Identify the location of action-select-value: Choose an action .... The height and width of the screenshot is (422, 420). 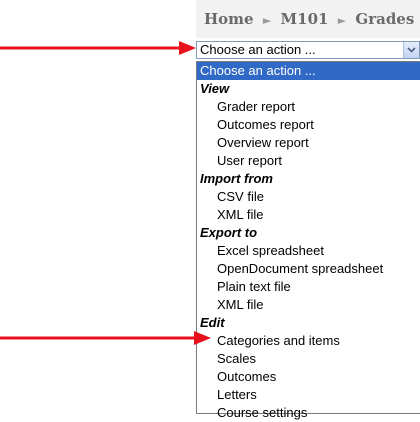
(258, 49).